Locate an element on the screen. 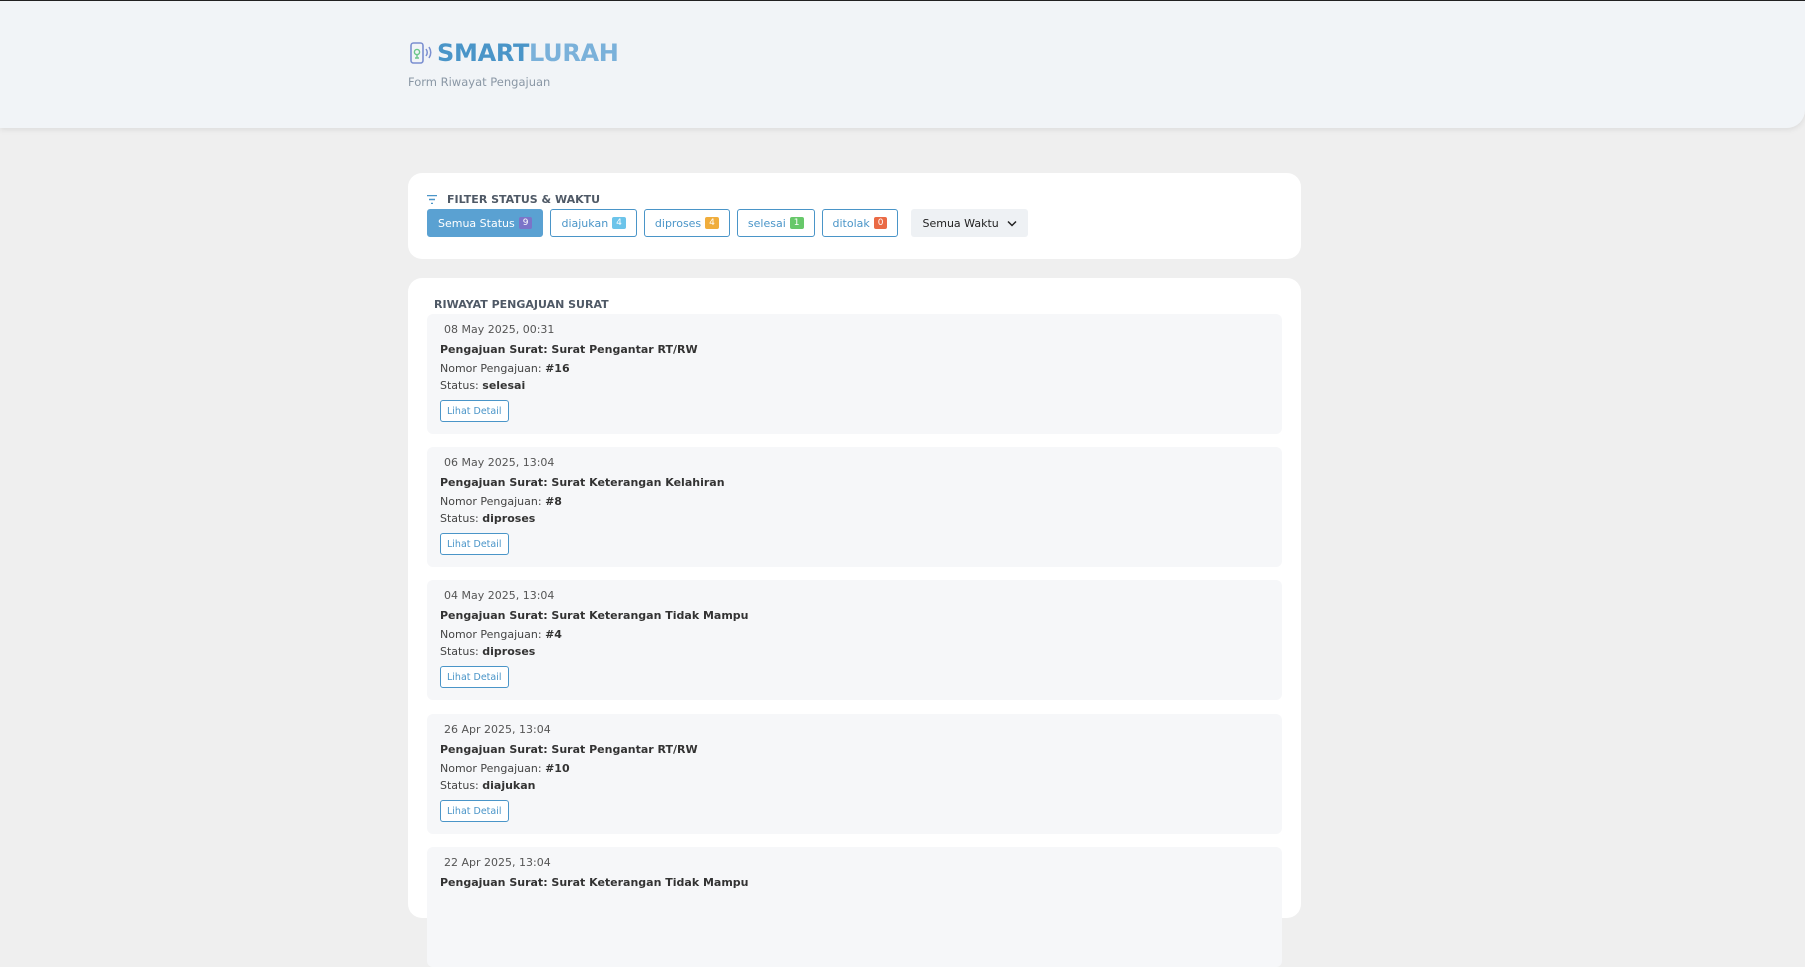 The height and width of the screenshot is (967, 1805). item-nomor: Nomor Pengajuan: #16 is located at coordinates (505, 368).